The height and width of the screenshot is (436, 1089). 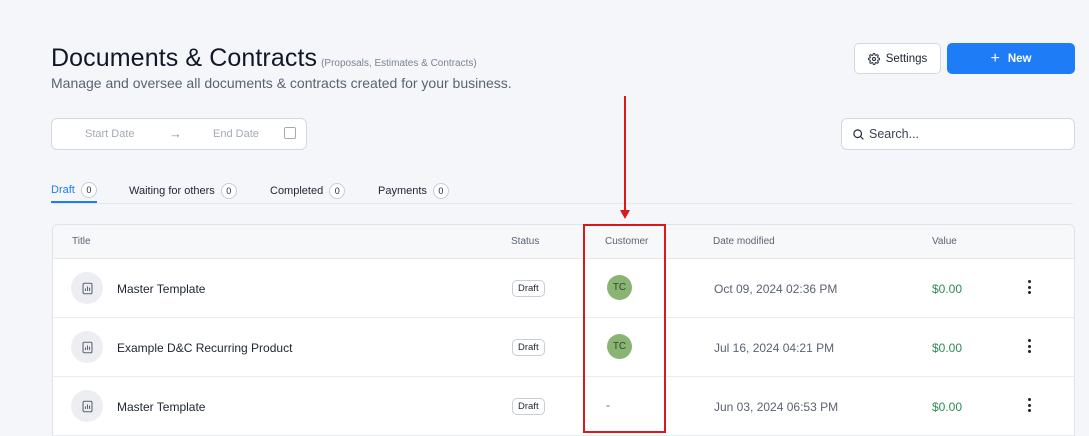 I want to click on settings-button: Settings, so click(x=897, y=58).